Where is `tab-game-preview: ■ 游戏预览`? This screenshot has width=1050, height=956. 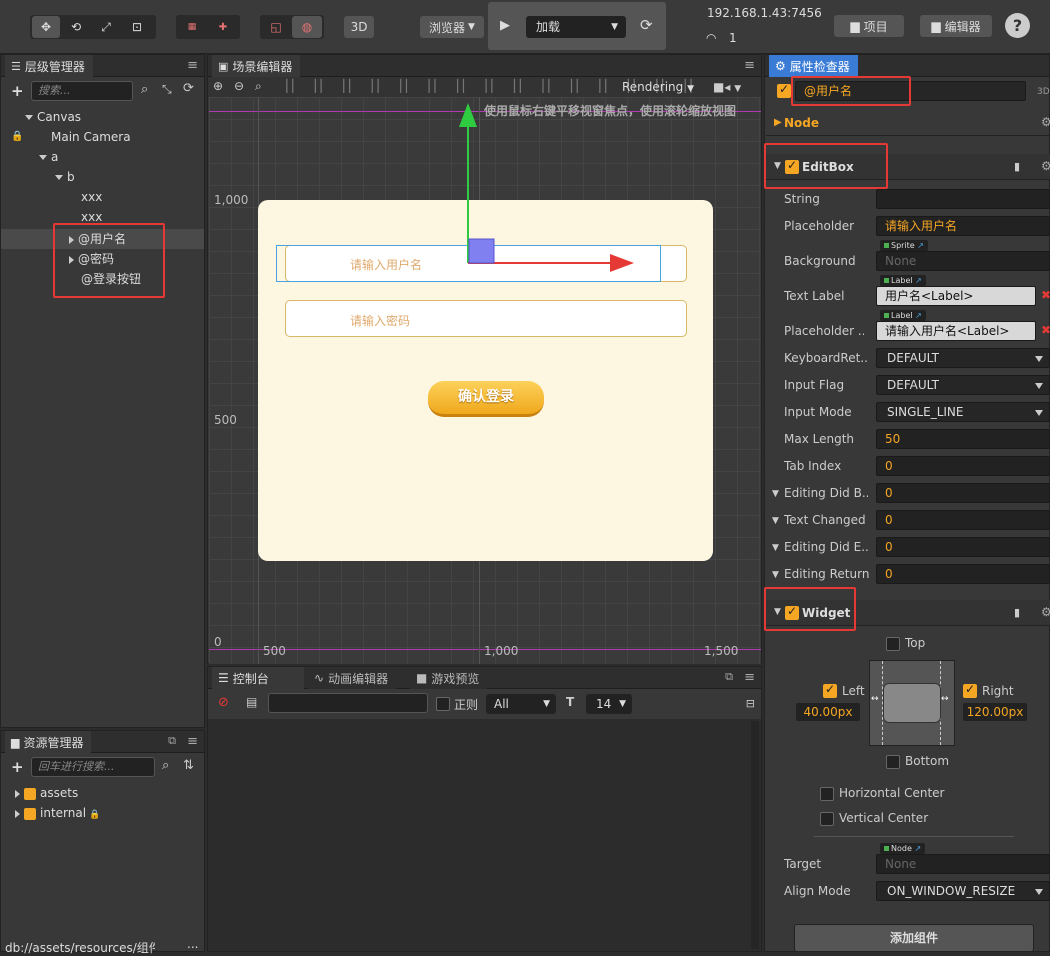 tab-game-preview: ■ 游戏预览 is located at coordinates (449, 678).